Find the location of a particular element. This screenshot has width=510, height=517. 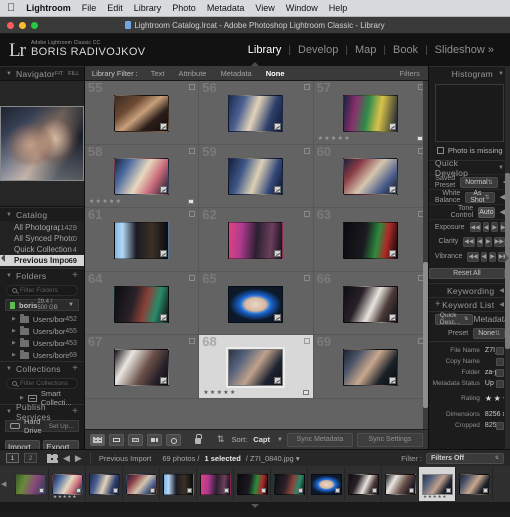

grid-cell-selected: 68 ★★★★★ is located at coordinates (256, 367).